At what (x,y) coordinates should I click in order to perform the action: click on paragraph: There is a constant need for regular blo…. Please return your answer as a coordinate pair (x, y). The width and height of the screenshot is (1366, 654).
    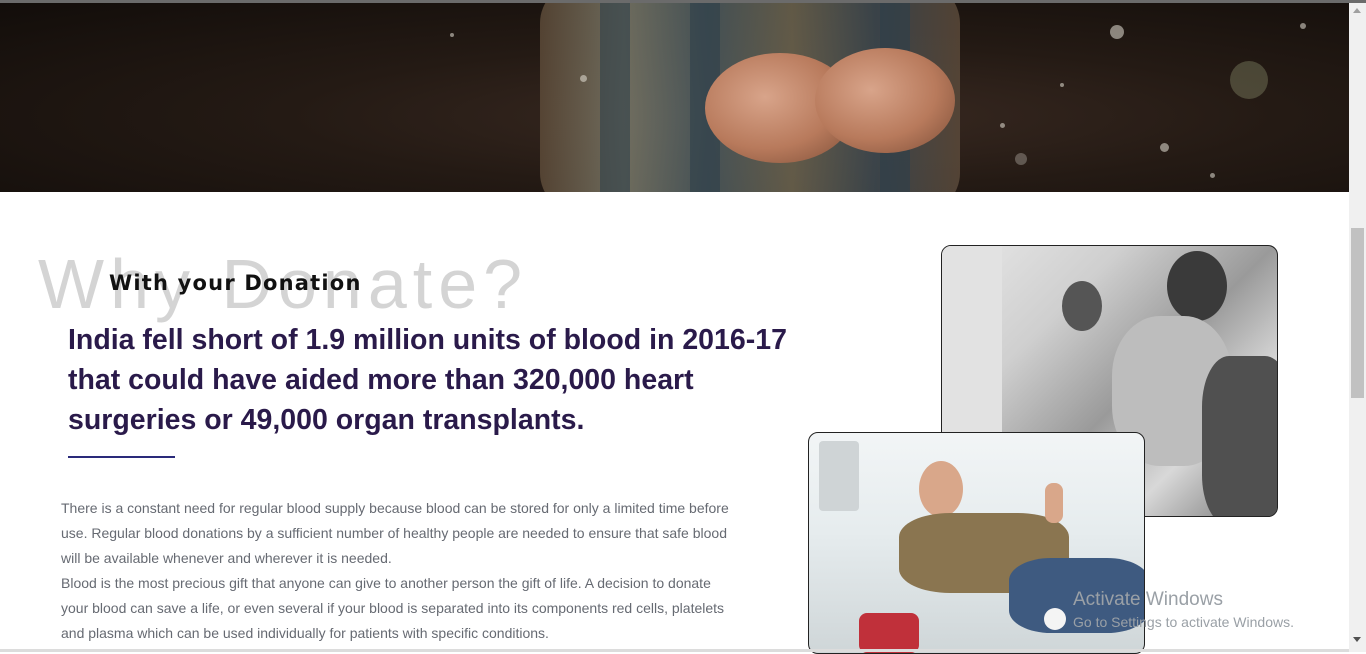
    Looking at the image, I should click on (395, 533).